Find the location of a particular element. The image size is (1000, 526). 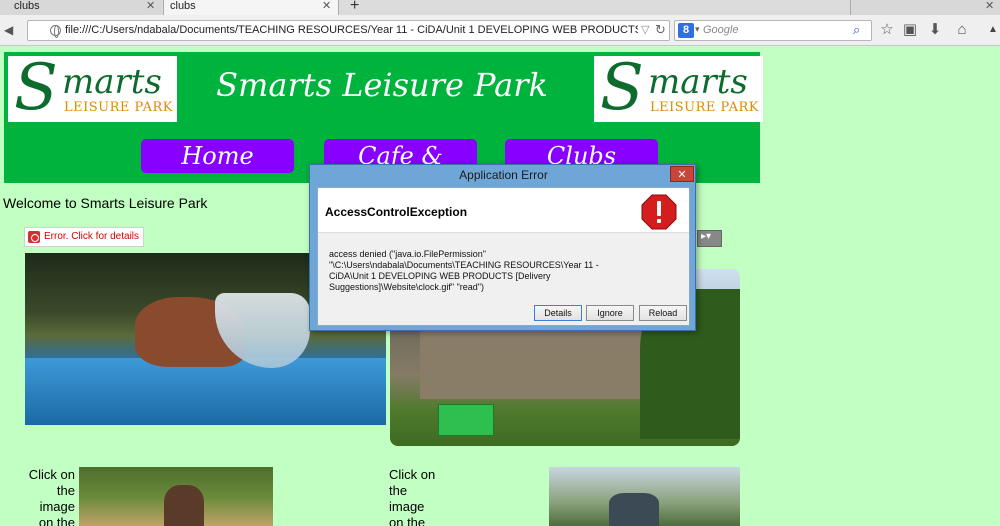

bridge-image is located at coordinates (644, 496).